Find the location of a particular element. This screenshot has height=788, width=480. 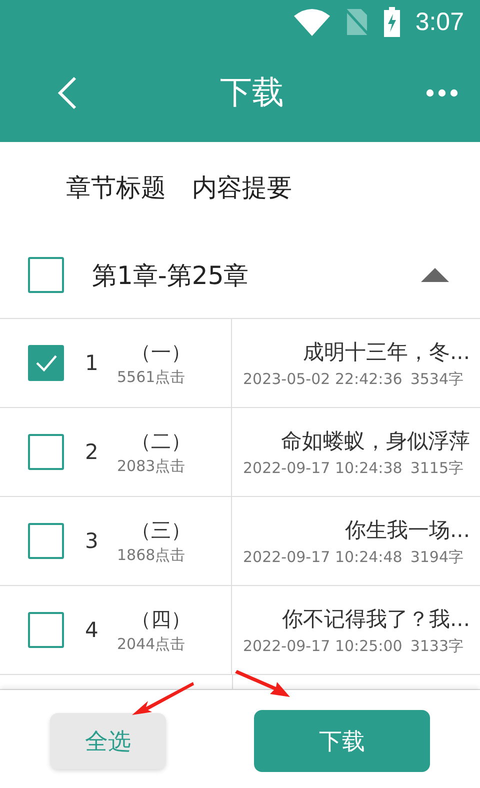

page-title: 下载 is located at coordinates (252, 92).